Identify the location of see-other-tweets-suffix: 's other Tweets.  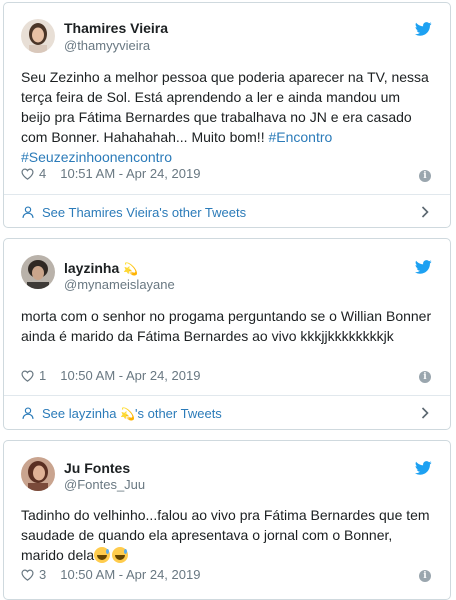
(178, 413).